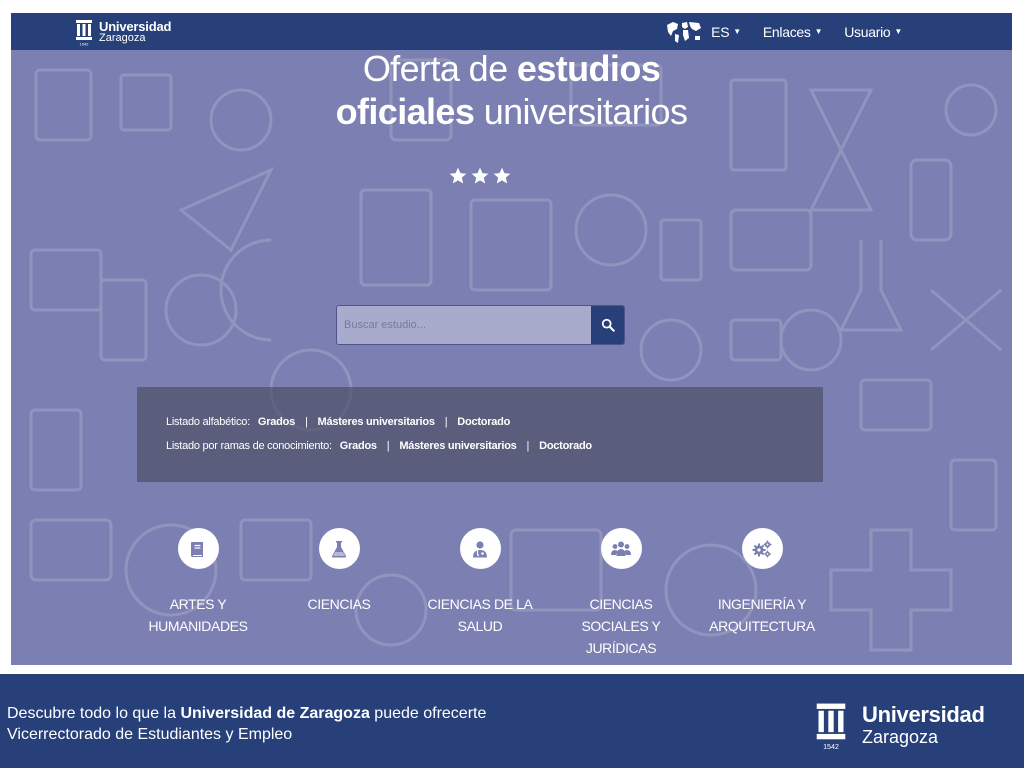 This screenshot has height=768, width=1024. What do you see at coordinates (483, 422) in the screenshot?
I see `alphabetical-doctorado-link: Doctorado` at bounding box center [483, 422].